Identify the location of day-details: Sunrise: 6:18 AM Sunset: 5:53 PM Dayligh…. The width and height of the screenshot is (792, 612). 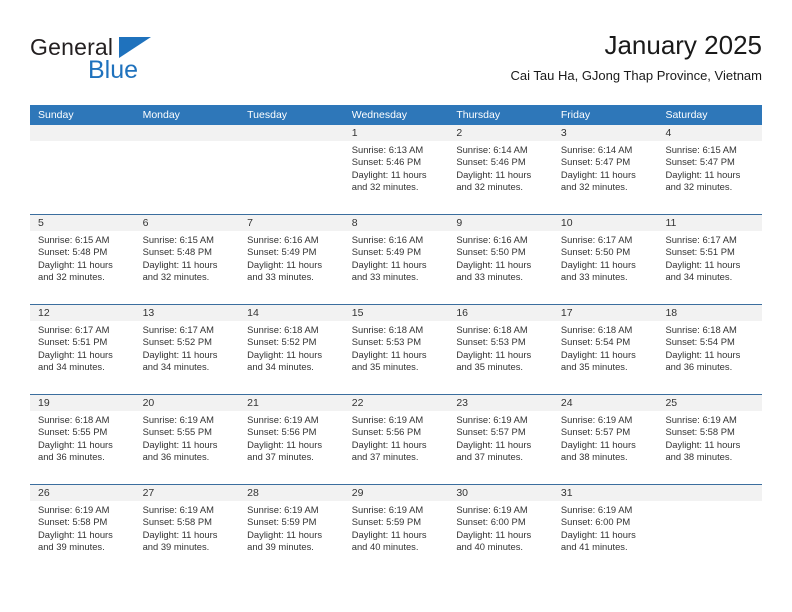
(500, 347).